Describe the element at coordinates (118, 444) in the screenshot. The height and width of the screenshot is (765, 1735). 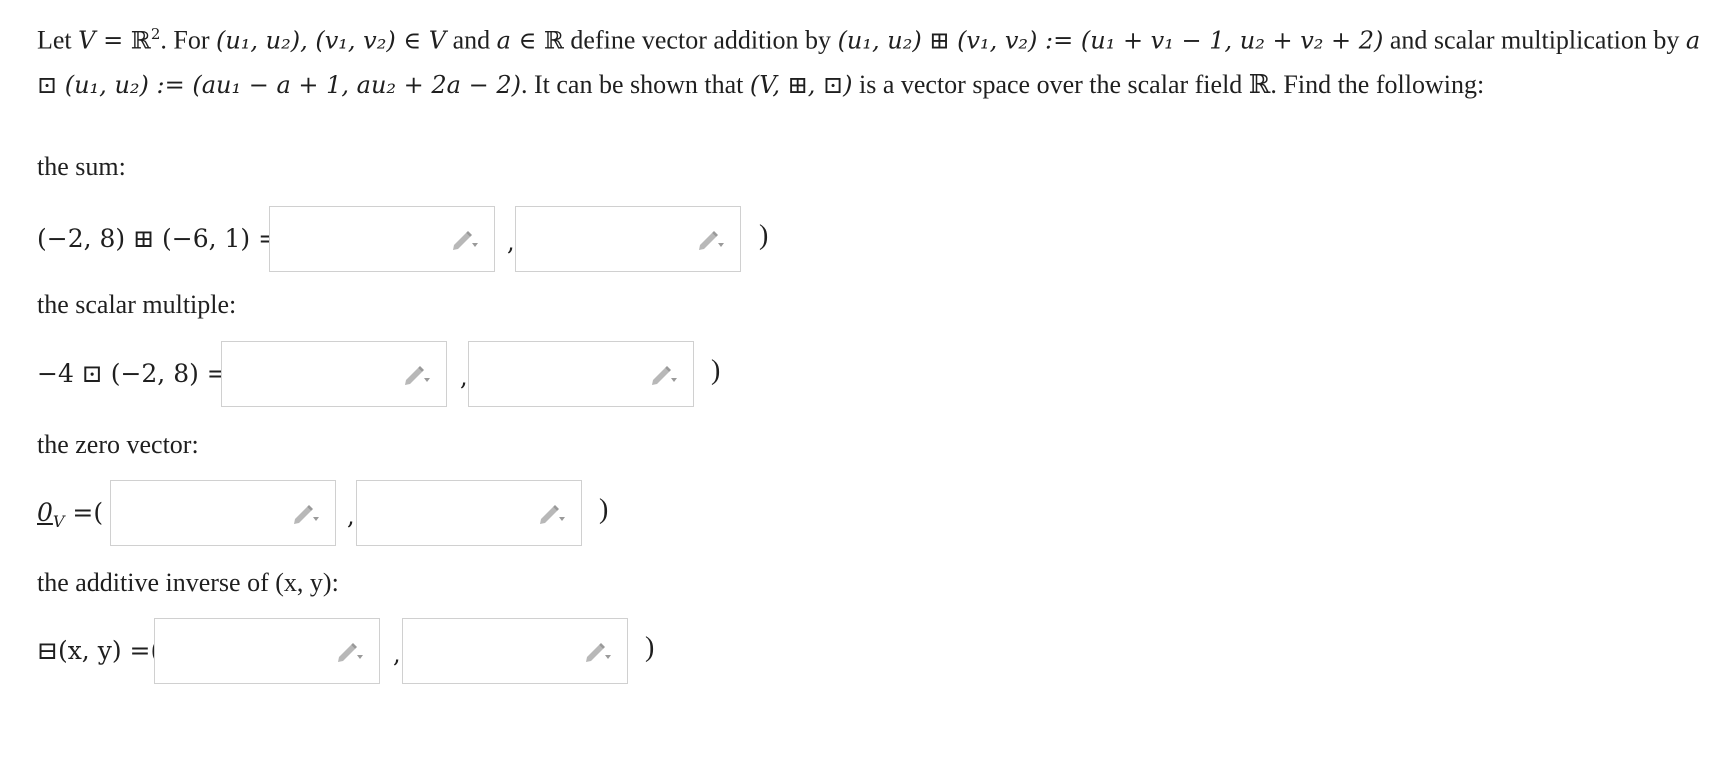
I see `section-label-zero-vector: the zero vector:` at that location.